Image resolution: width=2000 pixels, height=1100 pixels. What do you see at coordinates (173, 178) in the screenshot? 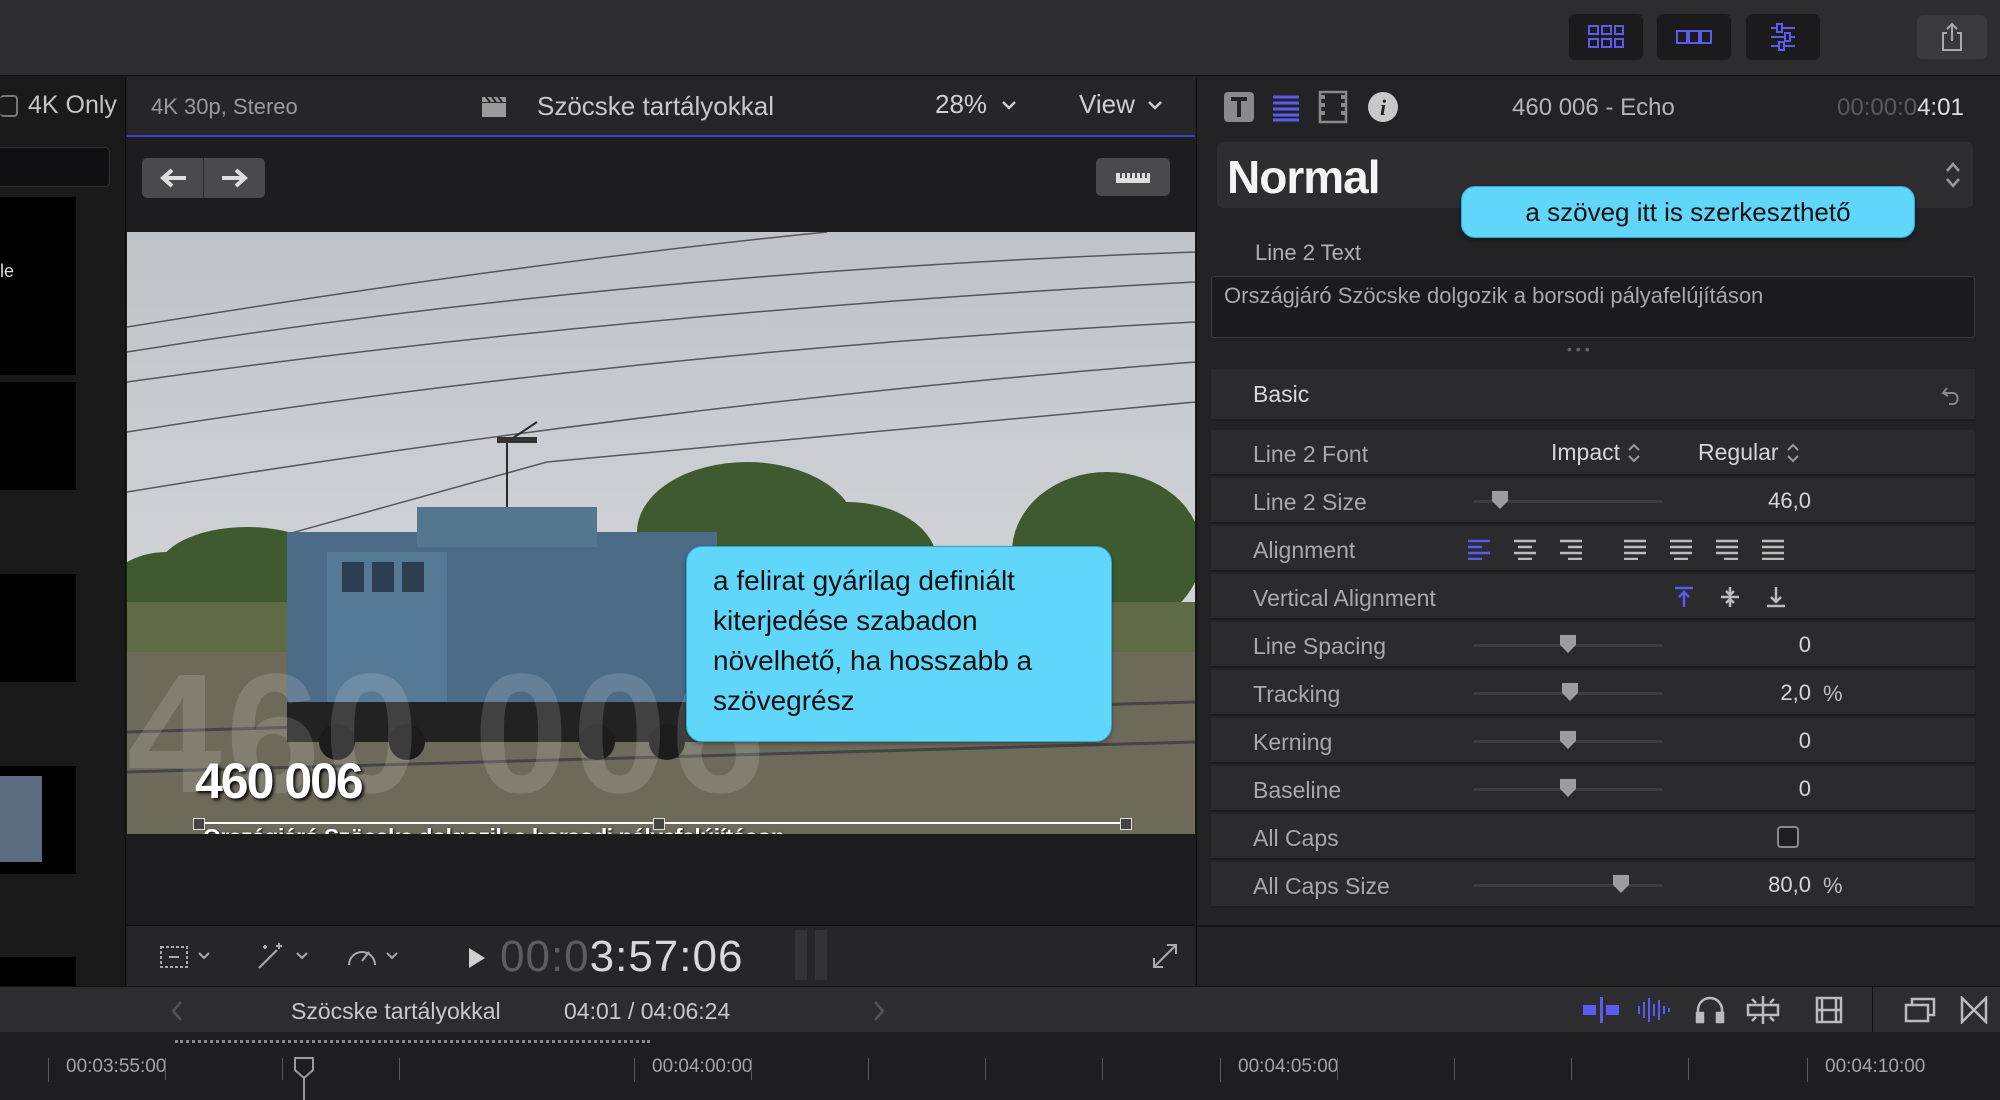
I see `back-button` at bounding box center [173, 178].